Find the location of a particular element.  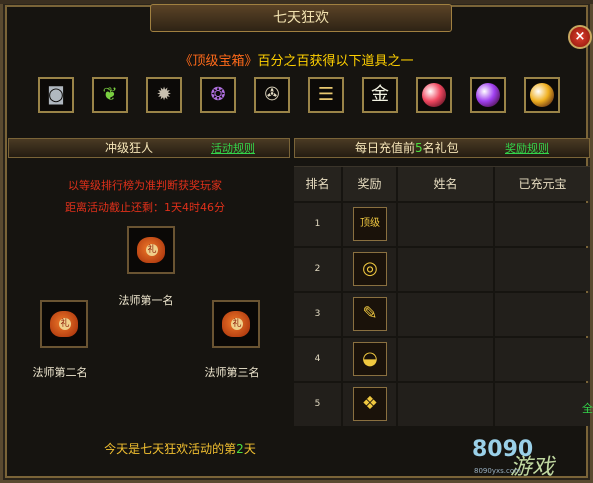

right-section-title: 每日充值前5名礼包 is located at coordinates (407, 148).